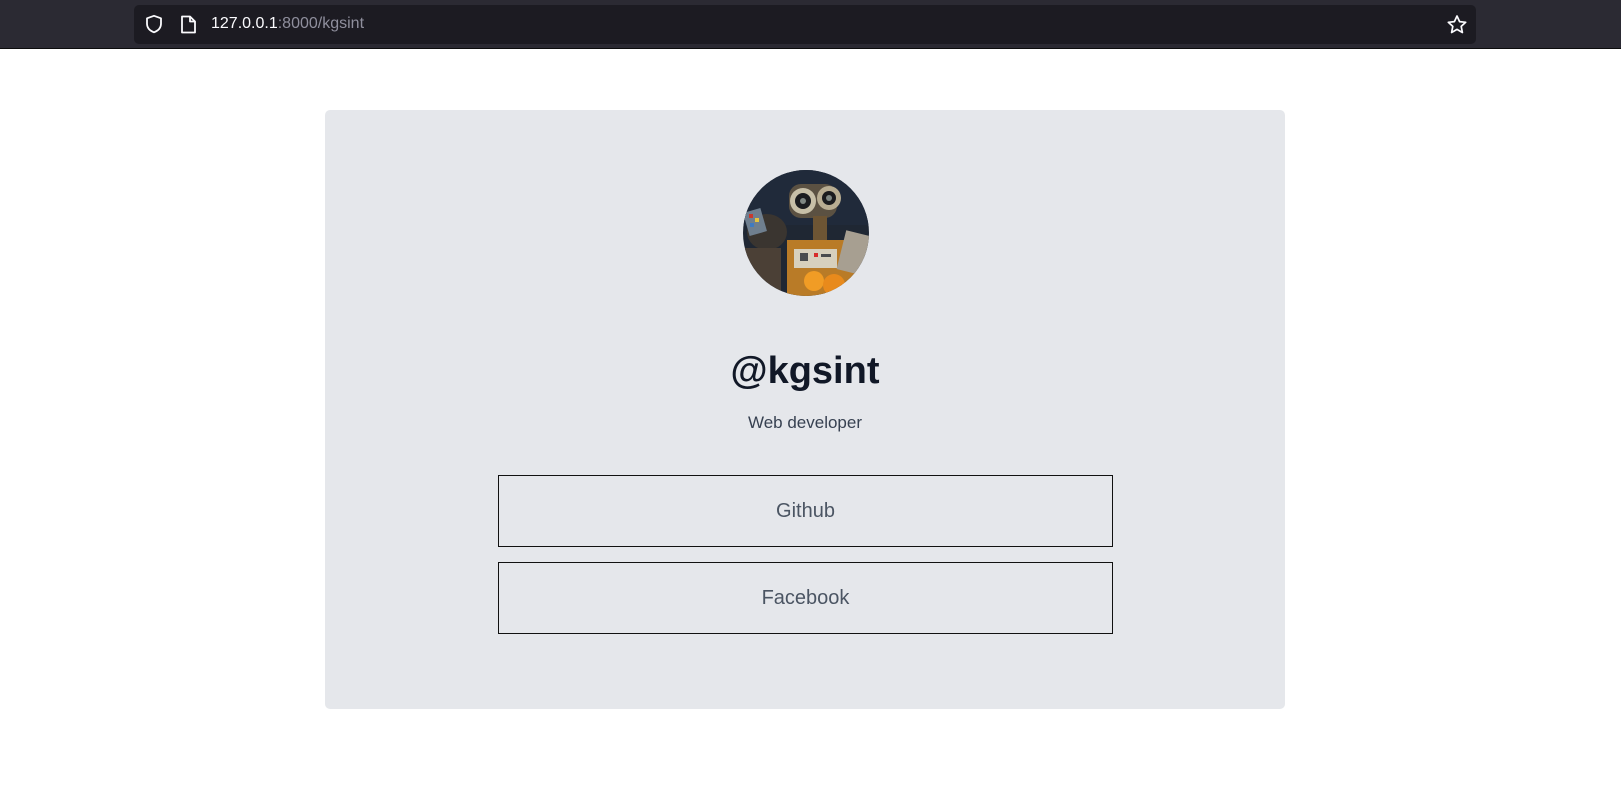  Describe the element at coordinates (805, 24) in the screenshot. I see `address-bar: 127.0.0.1:8000/kgsint` at that location.